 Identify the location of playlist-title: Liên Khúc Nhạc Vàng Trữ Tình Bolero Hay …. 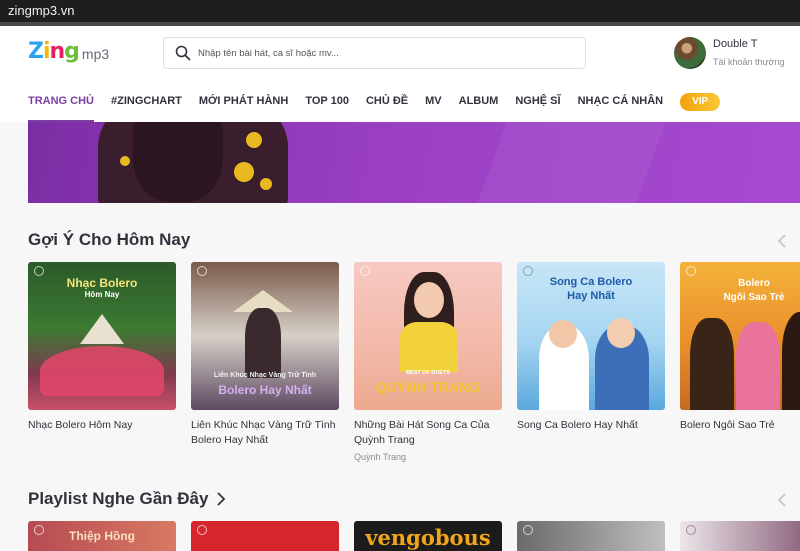
(265, 433).